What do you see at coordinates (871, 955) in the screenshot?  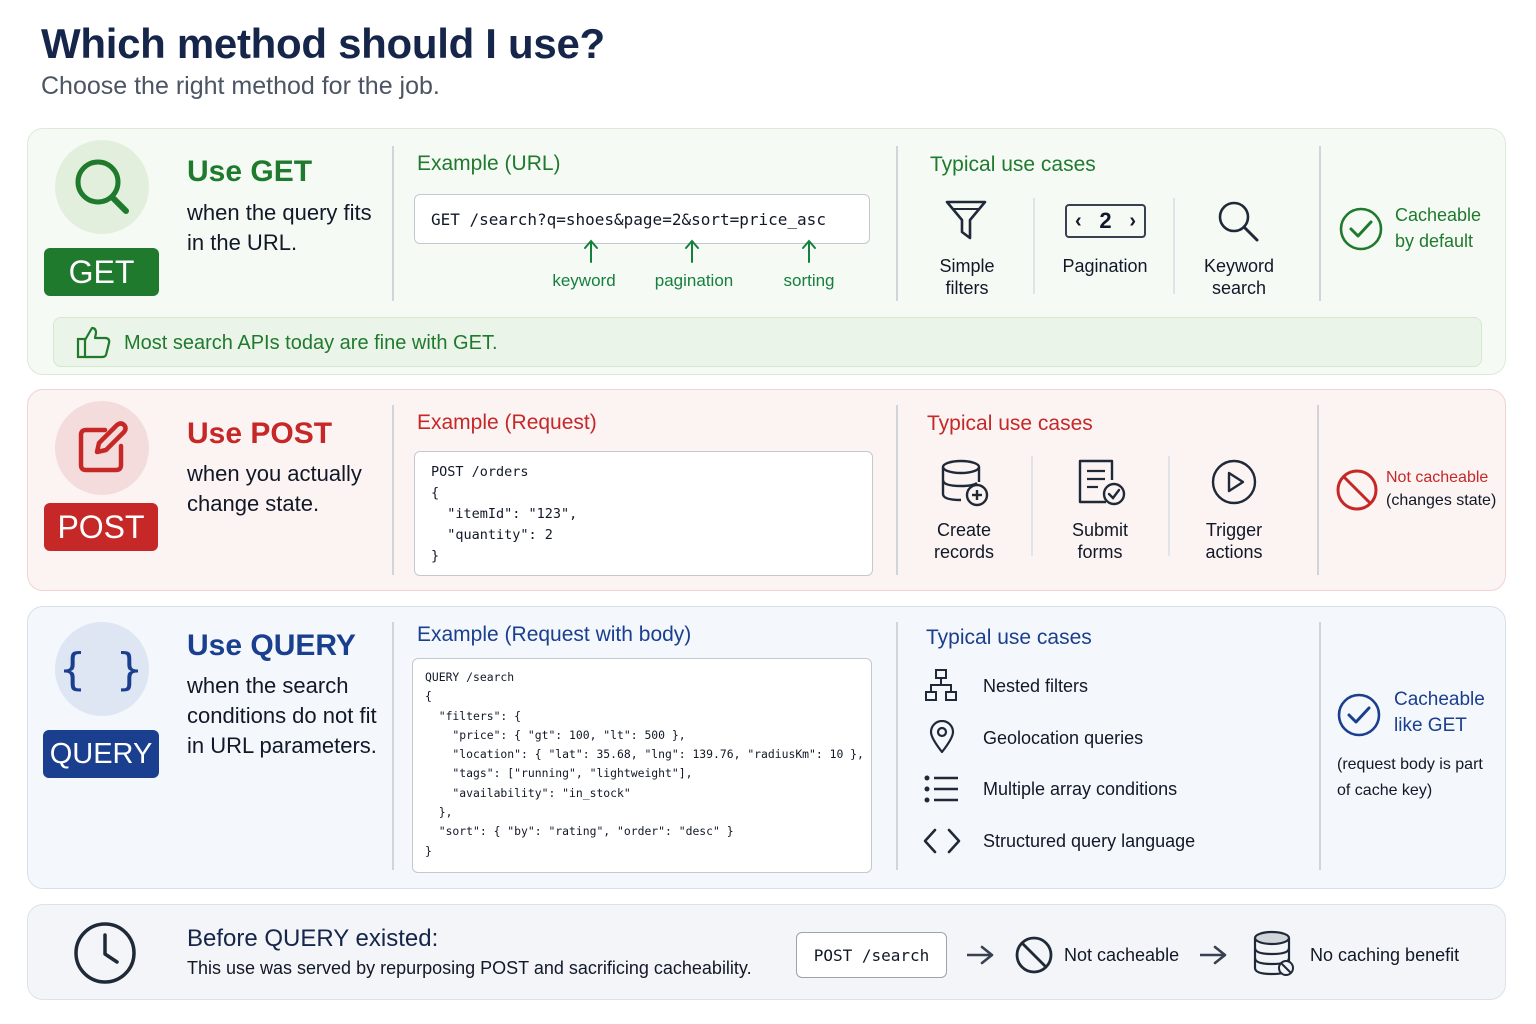 I see `flow-code-post-search: POST /search` at bounding box center [871, 955].